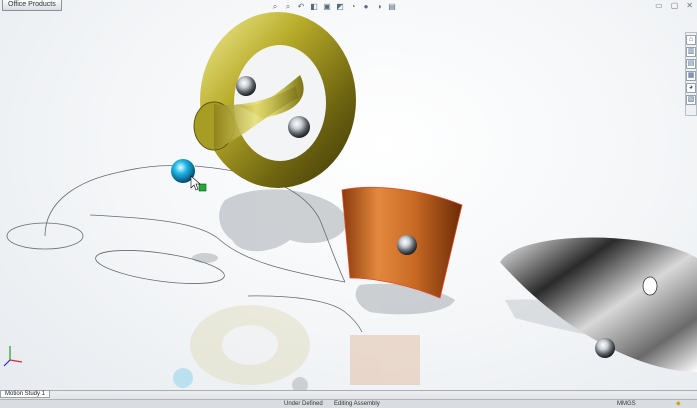  Describe the element at coordinates (25, 394) in the screenshot. I see `motion-study-tab: Motion Study 1` at that location.